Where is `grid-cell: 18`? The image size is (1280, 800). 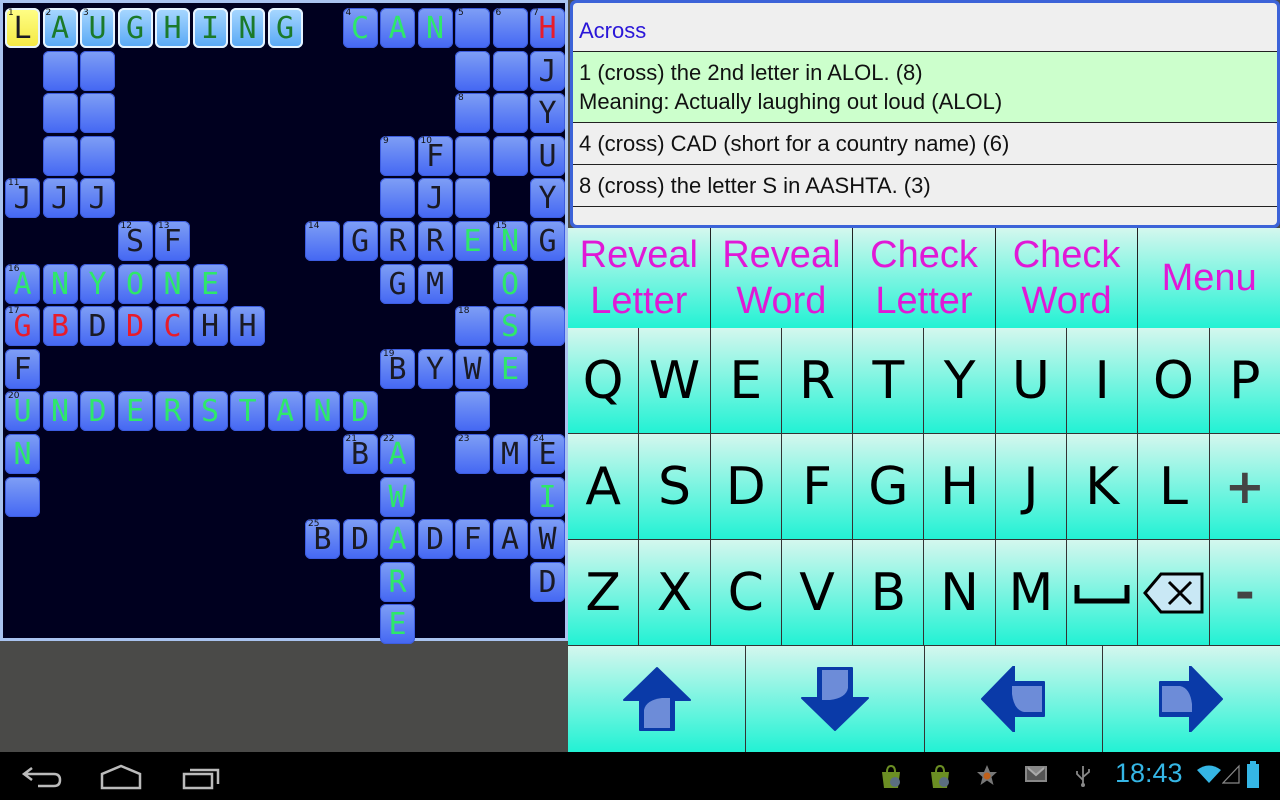
grid-cell: 18 is located at coordinates (472, 326).